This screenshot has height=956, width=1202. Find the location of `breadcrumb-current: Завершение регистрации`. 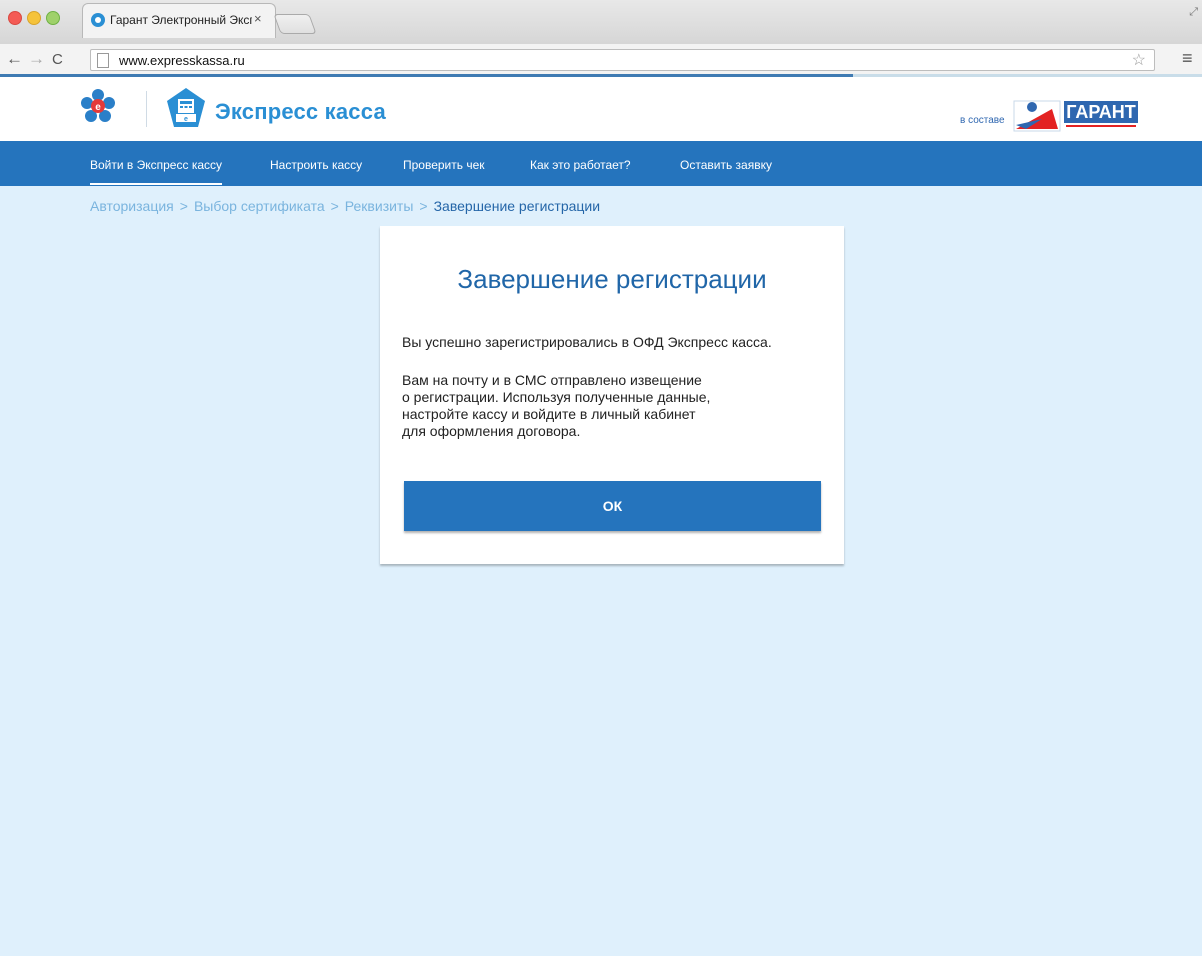

breadcrumb-current: Завершение регистрации is located at coordinates (517, 206).